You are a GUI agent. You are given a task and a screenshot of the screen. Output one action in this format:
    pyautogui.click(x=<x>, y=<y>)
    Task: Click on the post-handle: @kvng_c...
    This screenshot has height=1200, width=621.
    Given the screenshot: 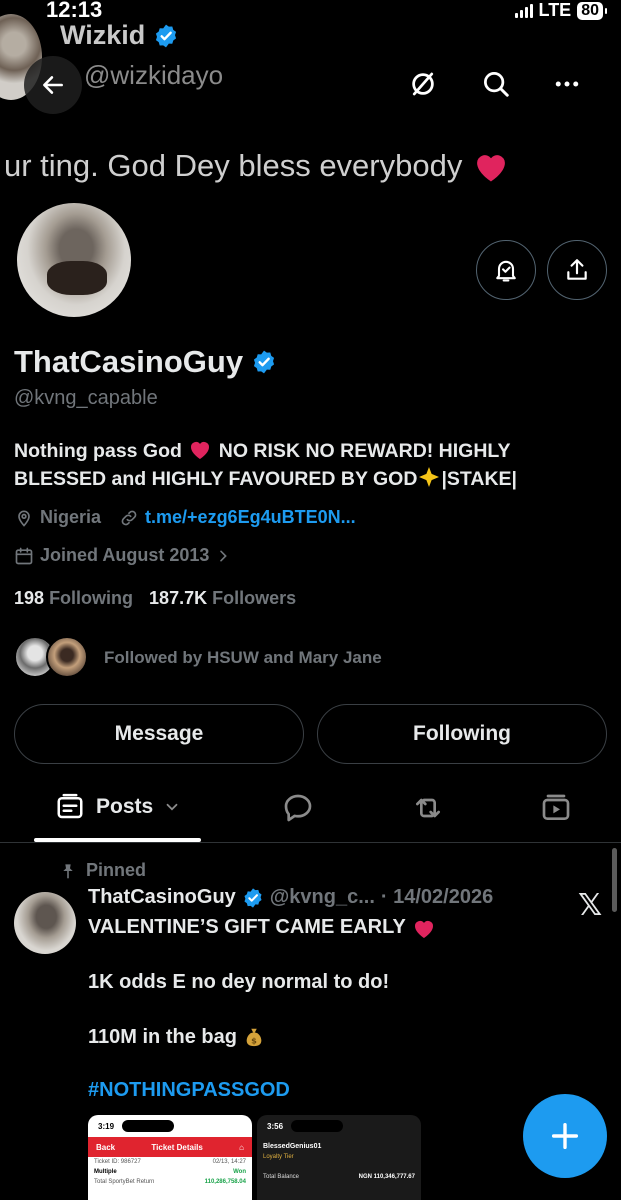 What is the action you would take?
    pyautogui.click(x=322, y=897)
    